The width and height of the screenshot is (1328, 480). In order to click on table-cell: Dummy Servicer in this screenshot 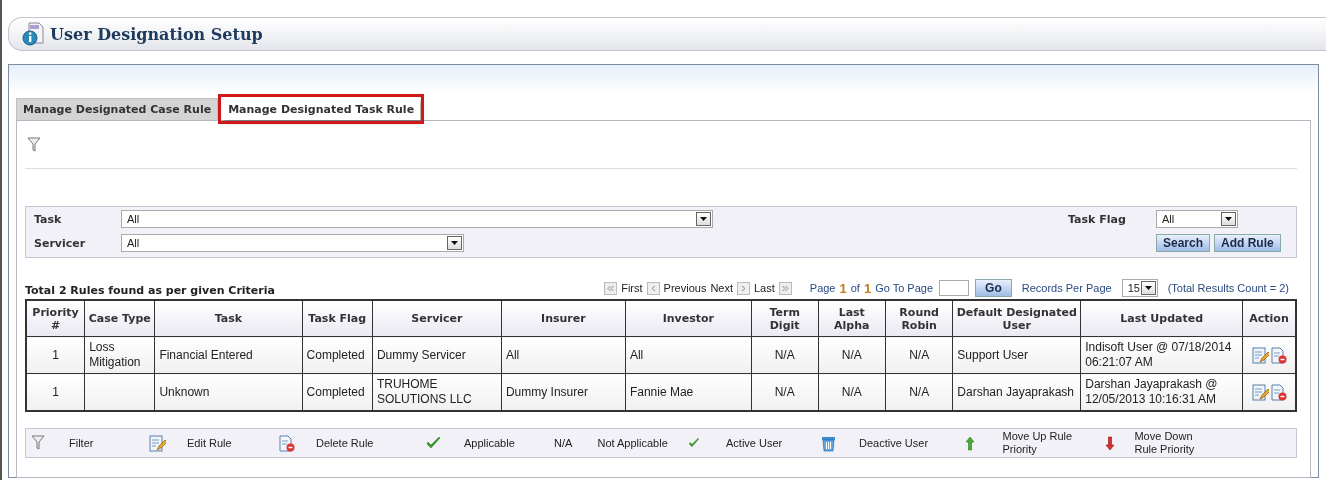, I will do `click(437, 355)`.